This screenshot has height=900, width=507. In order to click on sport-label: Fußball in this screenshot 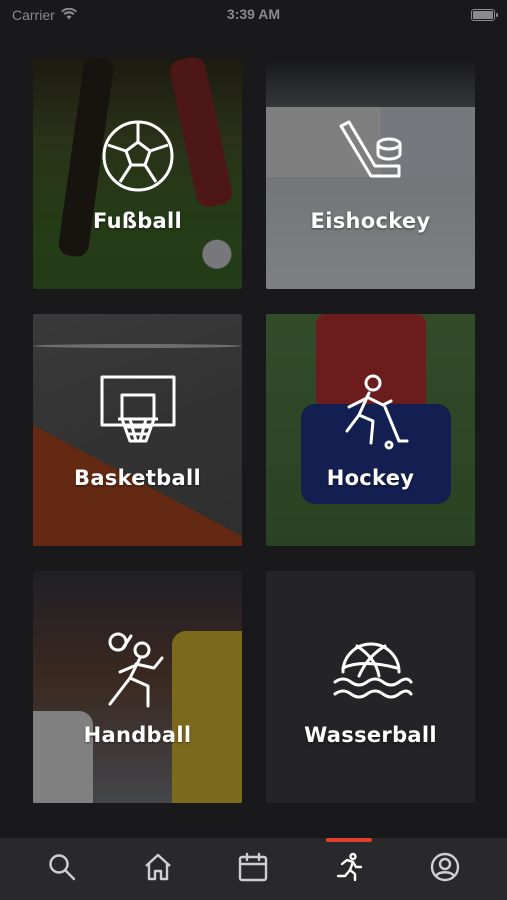, I will do `click(137, 220)`.